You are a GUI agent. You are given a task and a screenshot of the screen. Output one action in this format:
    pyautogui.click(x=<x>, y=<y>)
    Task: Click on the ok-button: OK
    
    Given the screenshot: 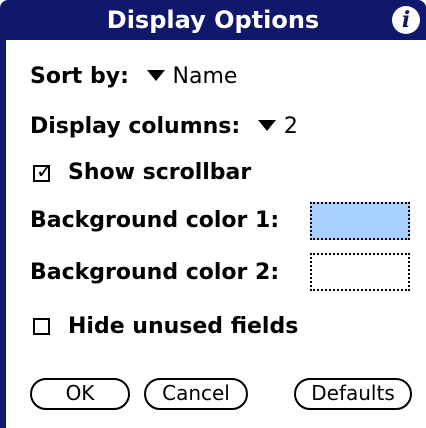 What is the action you would take?
    pyautogui.click(x=80, y=394)
    